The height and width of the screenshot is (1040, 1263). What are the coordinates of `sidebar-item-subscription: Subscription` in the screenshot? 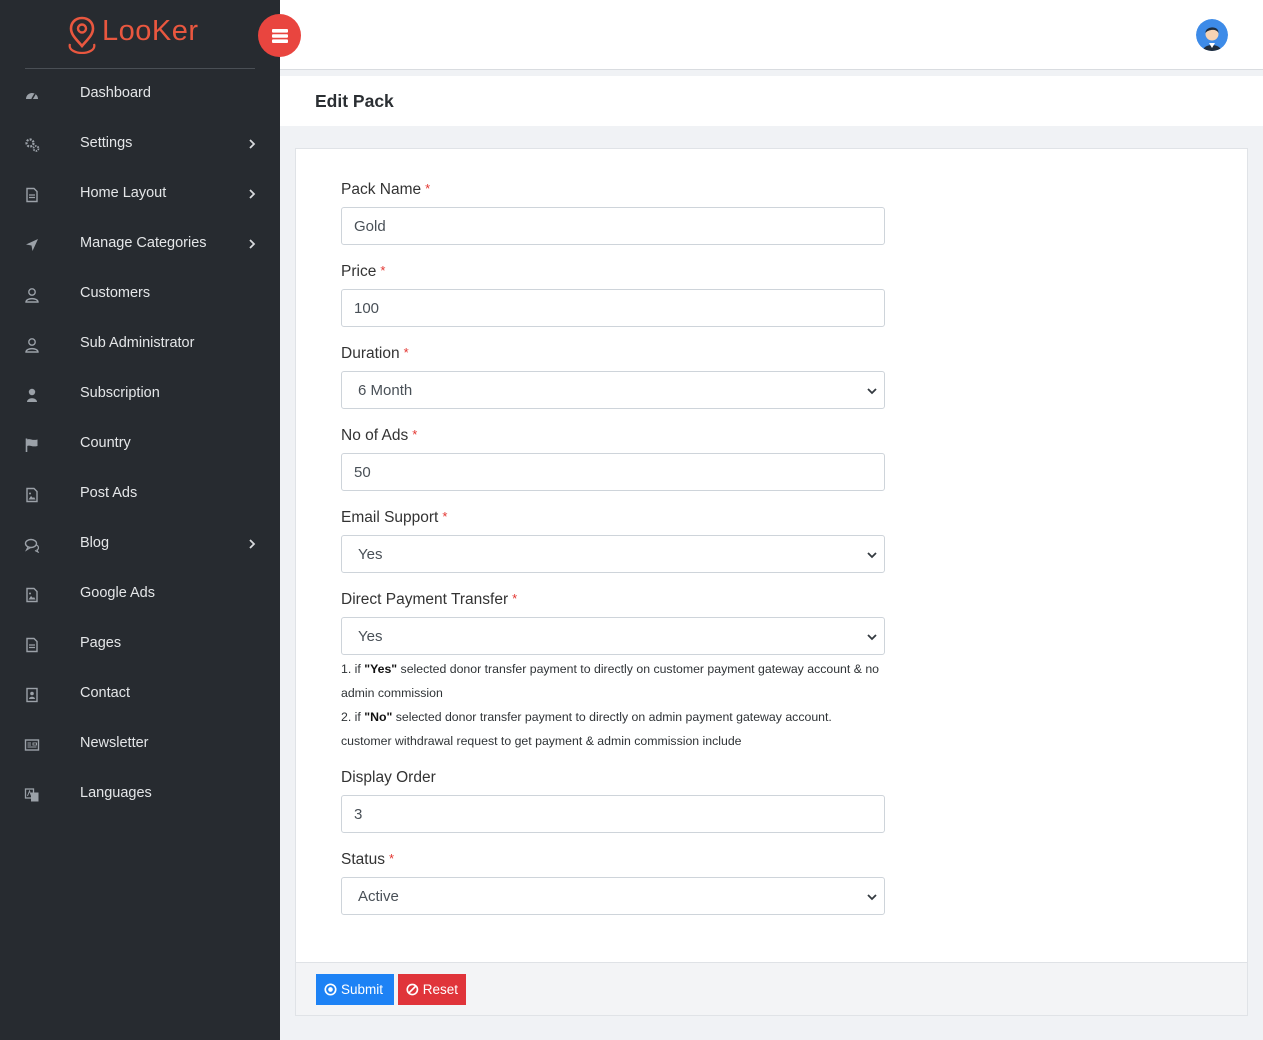 It's located at (140, 394).